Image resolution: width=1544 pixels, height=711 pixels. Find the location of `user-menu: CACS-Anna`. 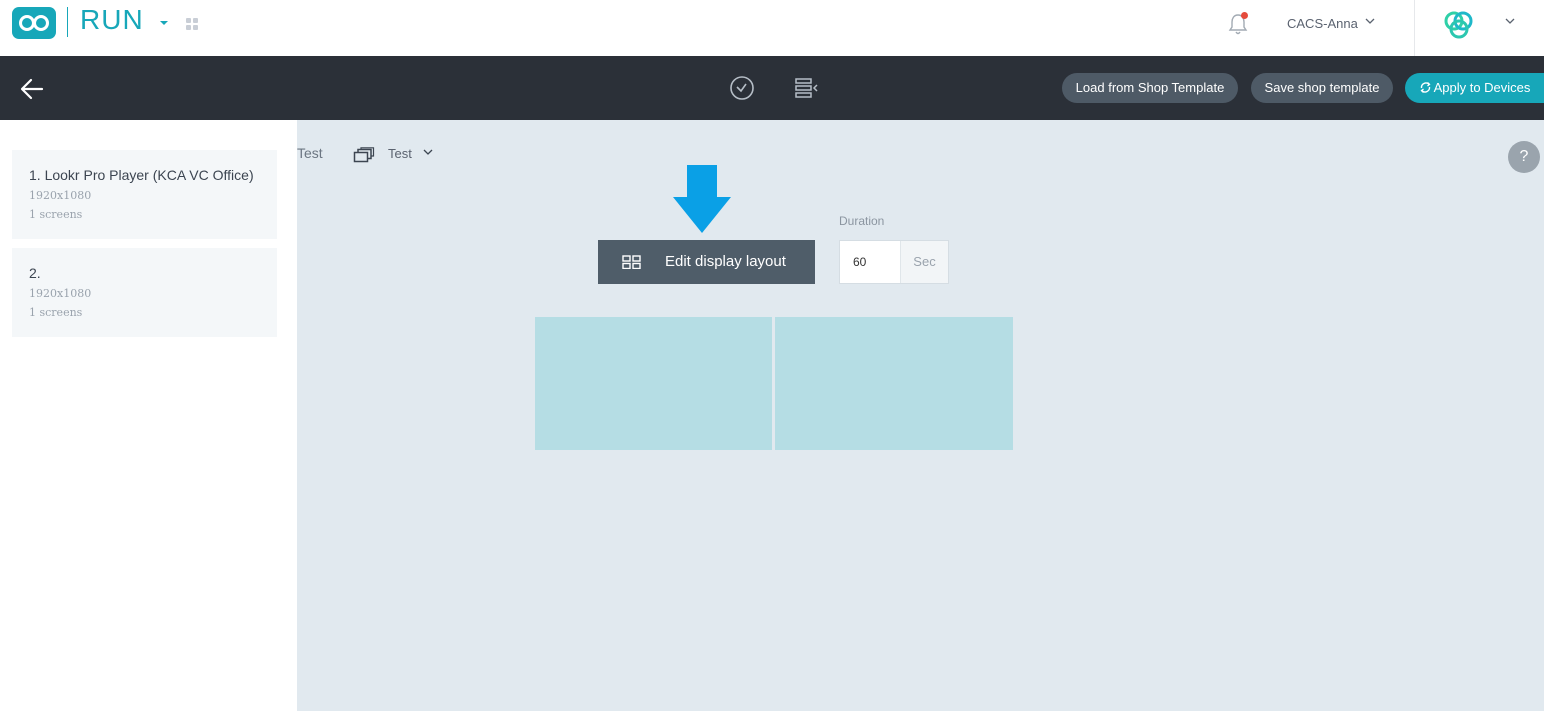

user-menu: CACS-Anna is located at coordinates (1322, 23).